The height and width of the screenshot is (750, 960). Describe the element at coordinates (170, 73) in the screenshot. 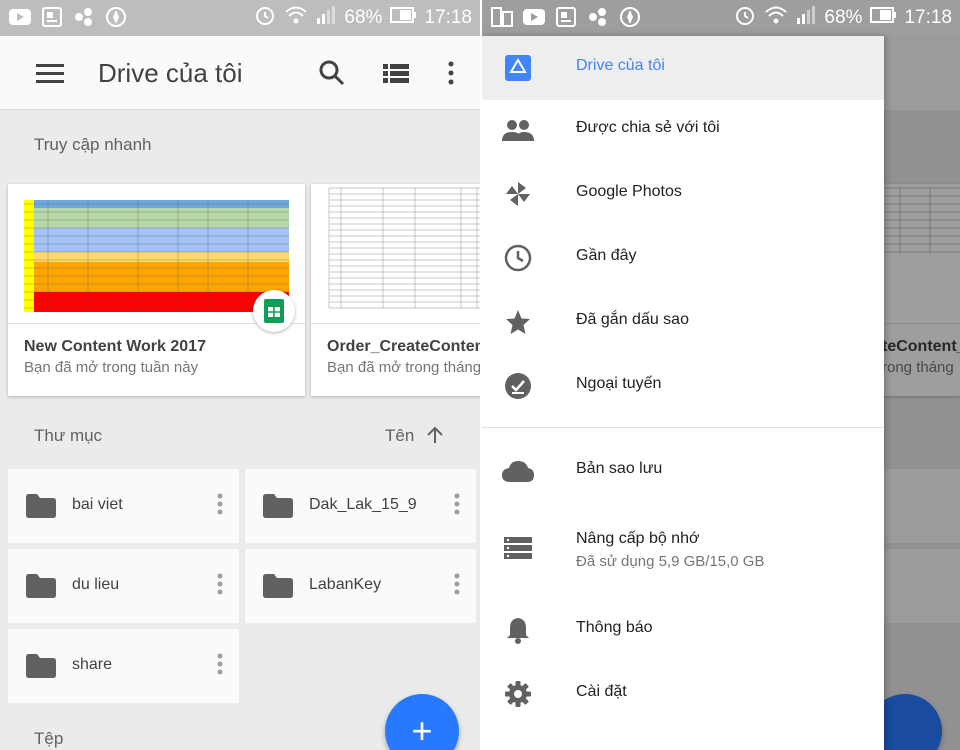

I see `page-title: Drive của tôi` at that location.